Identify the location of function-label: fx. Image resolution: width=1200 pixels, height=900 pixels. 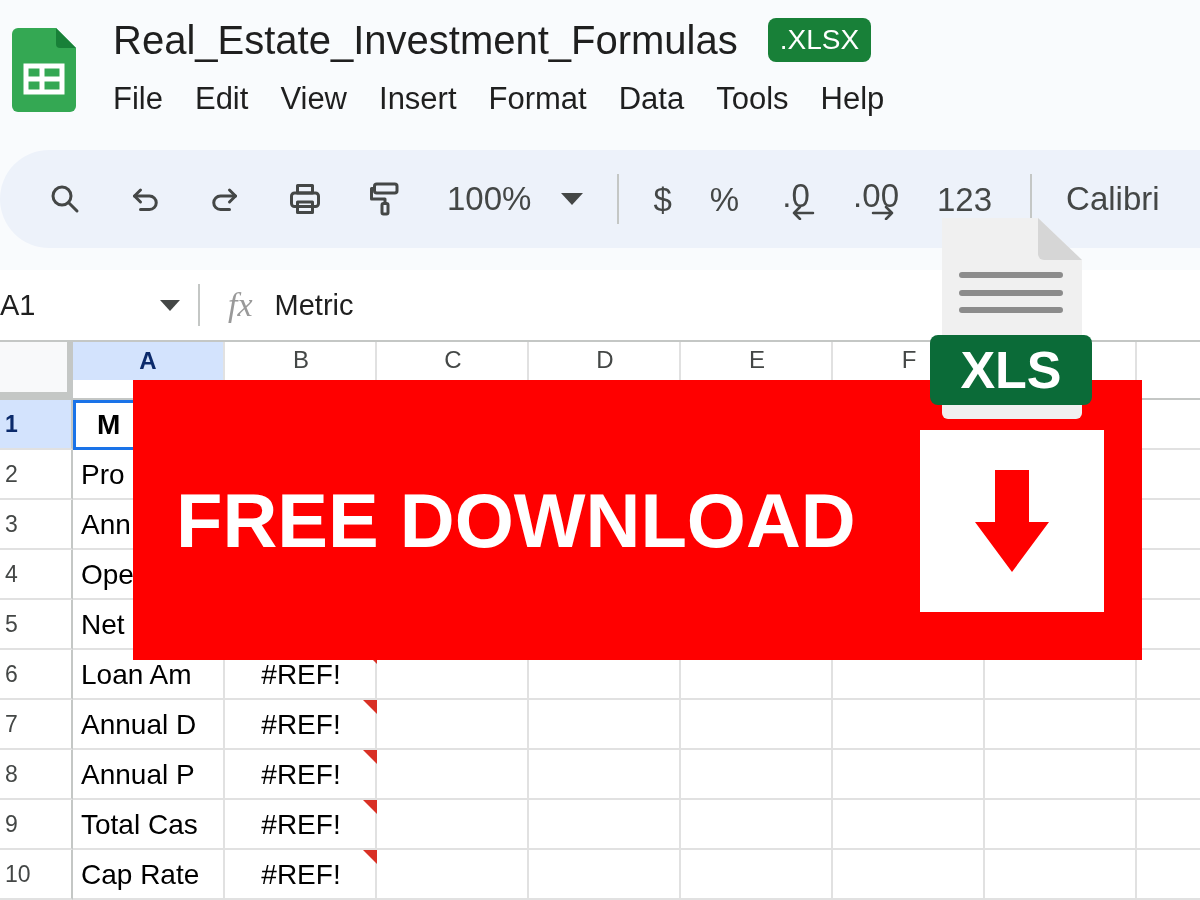
(240, 305).